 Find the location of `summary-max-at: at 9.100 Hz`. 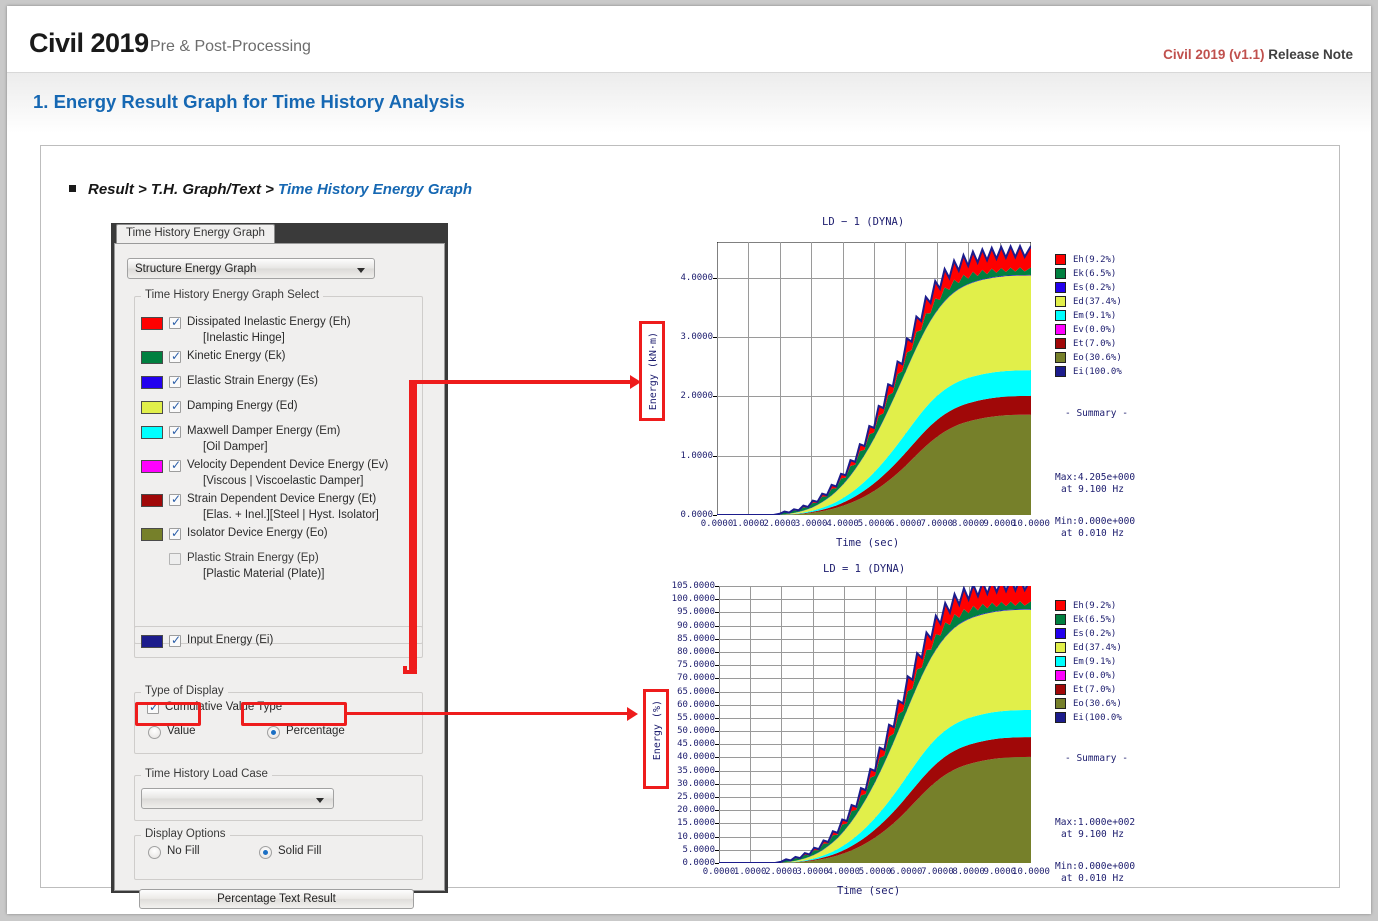

summary-max-at: at 9.100 Hz is located at coordinates (1092, 489).